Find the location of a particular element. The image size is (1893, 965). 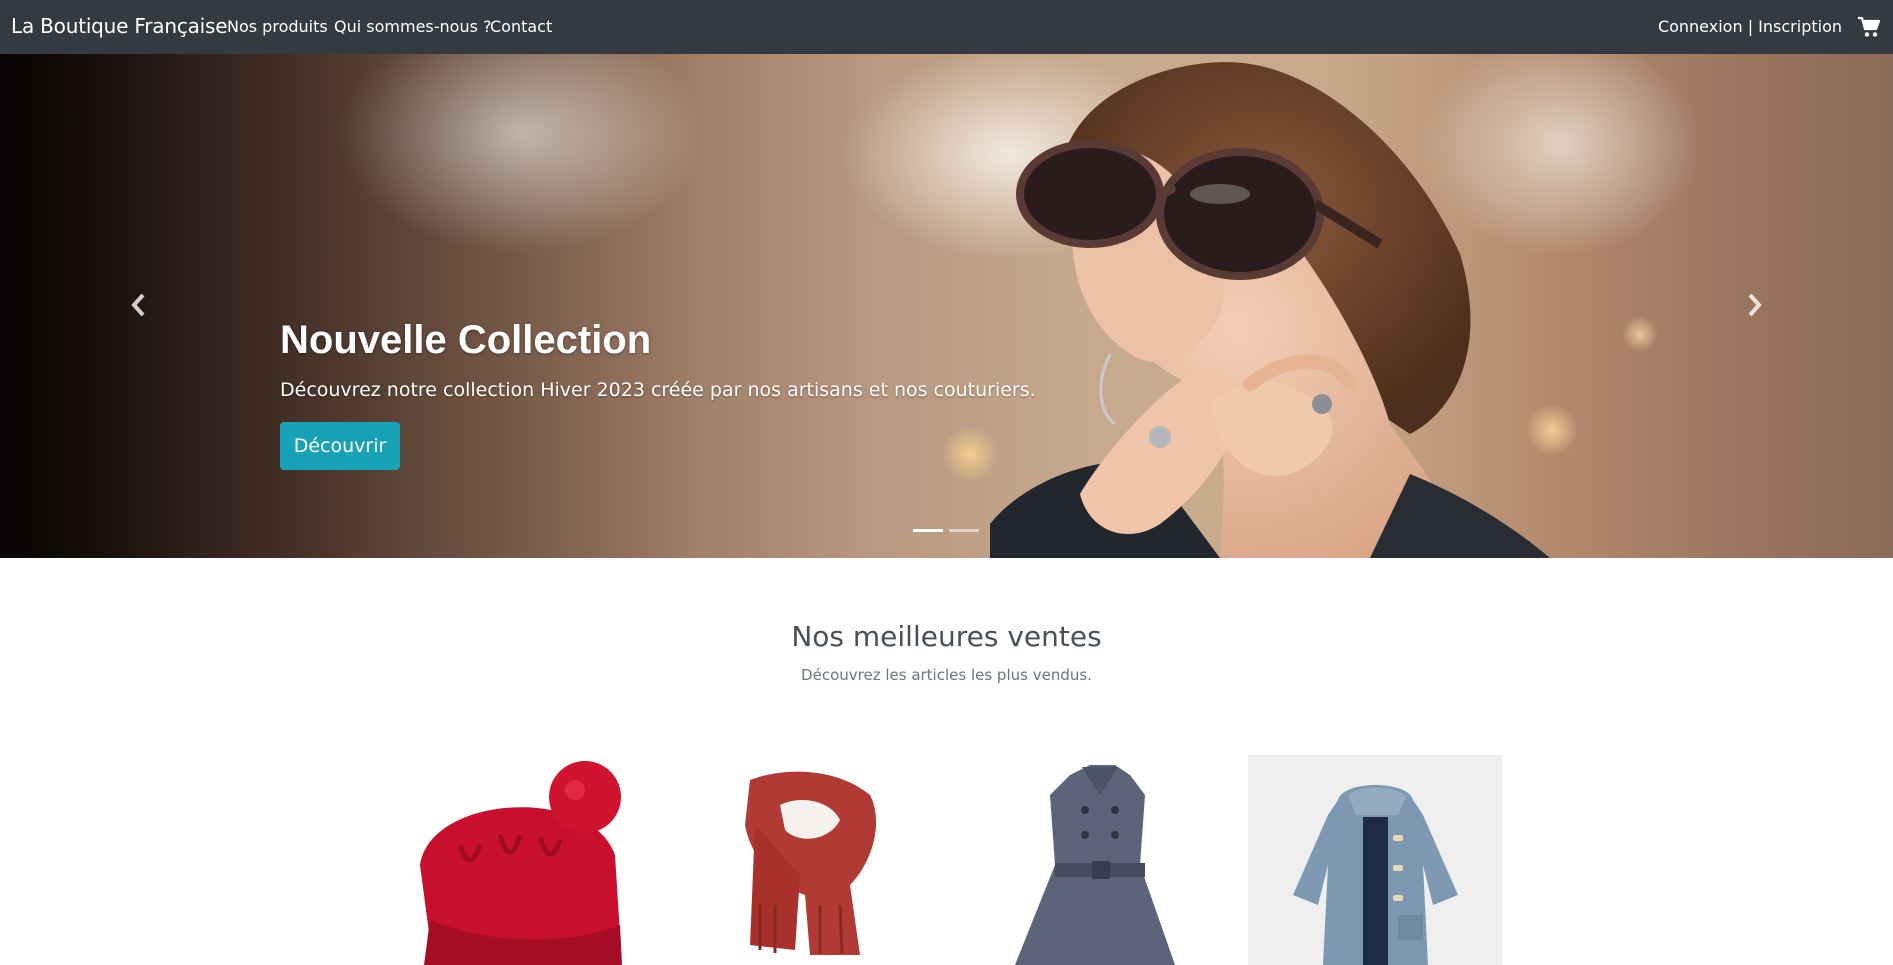

product-image-coat is located at coordinates (1097, 860).